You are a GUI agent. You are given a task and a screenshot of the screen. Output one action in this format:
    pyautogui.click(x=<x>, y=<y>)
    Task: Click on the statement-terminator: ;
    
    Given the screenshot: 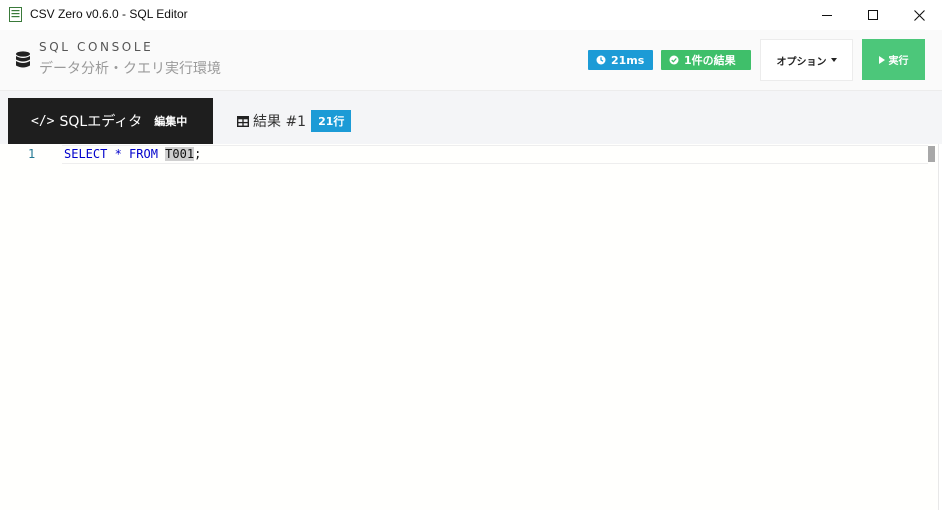 What is the action you would take?
    pyautogui.click(x=198, y=154)
    